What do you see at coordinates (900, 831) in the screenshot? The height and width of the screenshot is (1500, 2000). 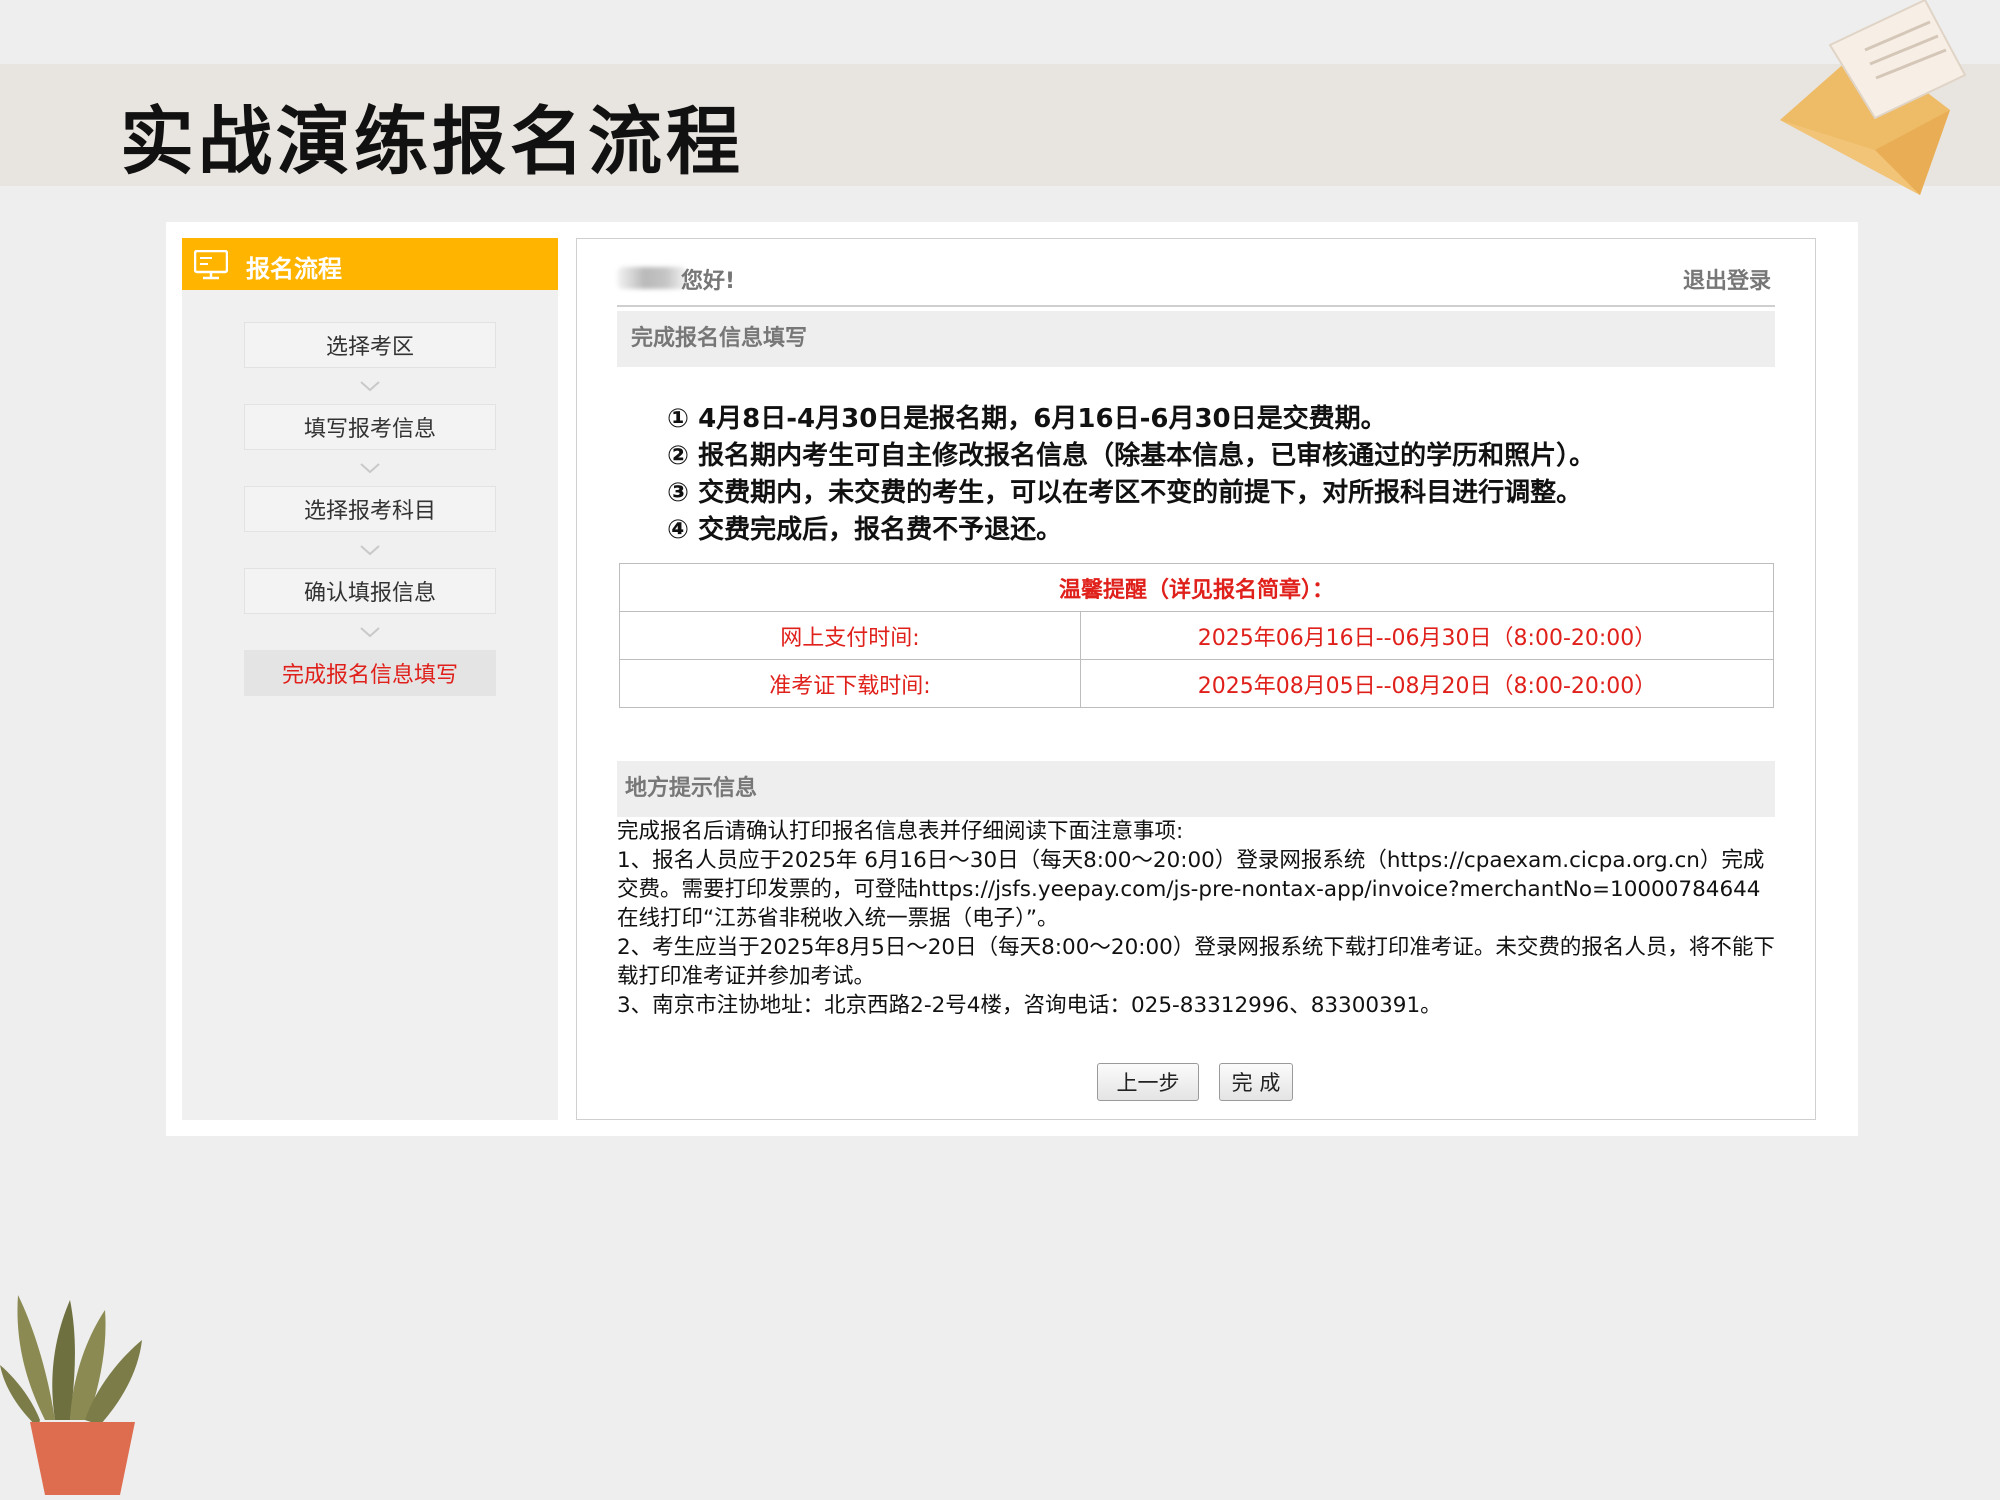 I see `local-info-line: 完成报名后请确认打印报名信息表并仔细阅读下面注意事项:` at bounding box center [900, 831].